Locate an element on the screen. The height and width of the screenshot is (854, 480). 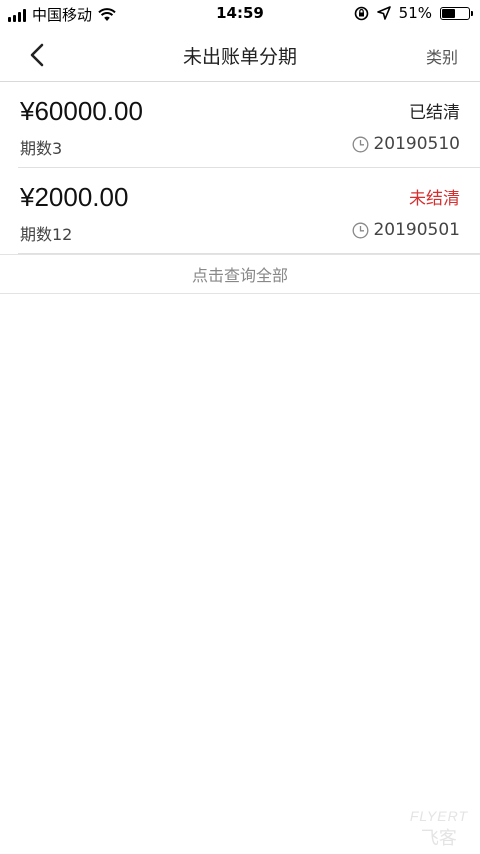
bill-date: 20190510 is located at coordinates (406, 144).